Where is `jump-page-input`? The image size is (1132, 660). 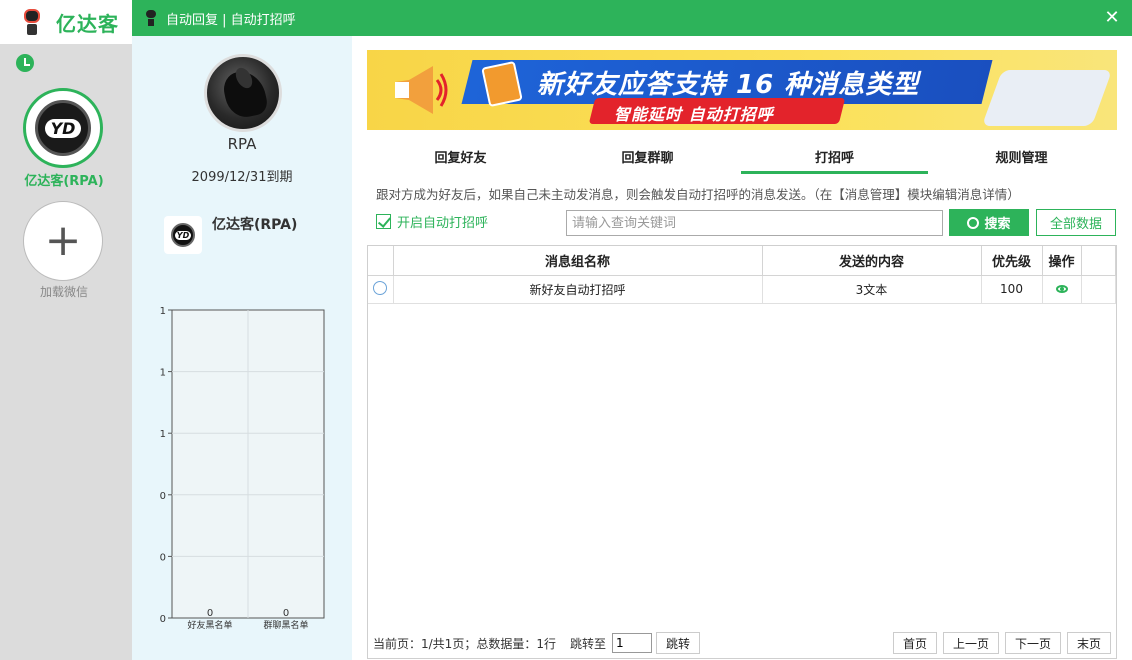
jump-page-input is located at coordinates (631, 643).